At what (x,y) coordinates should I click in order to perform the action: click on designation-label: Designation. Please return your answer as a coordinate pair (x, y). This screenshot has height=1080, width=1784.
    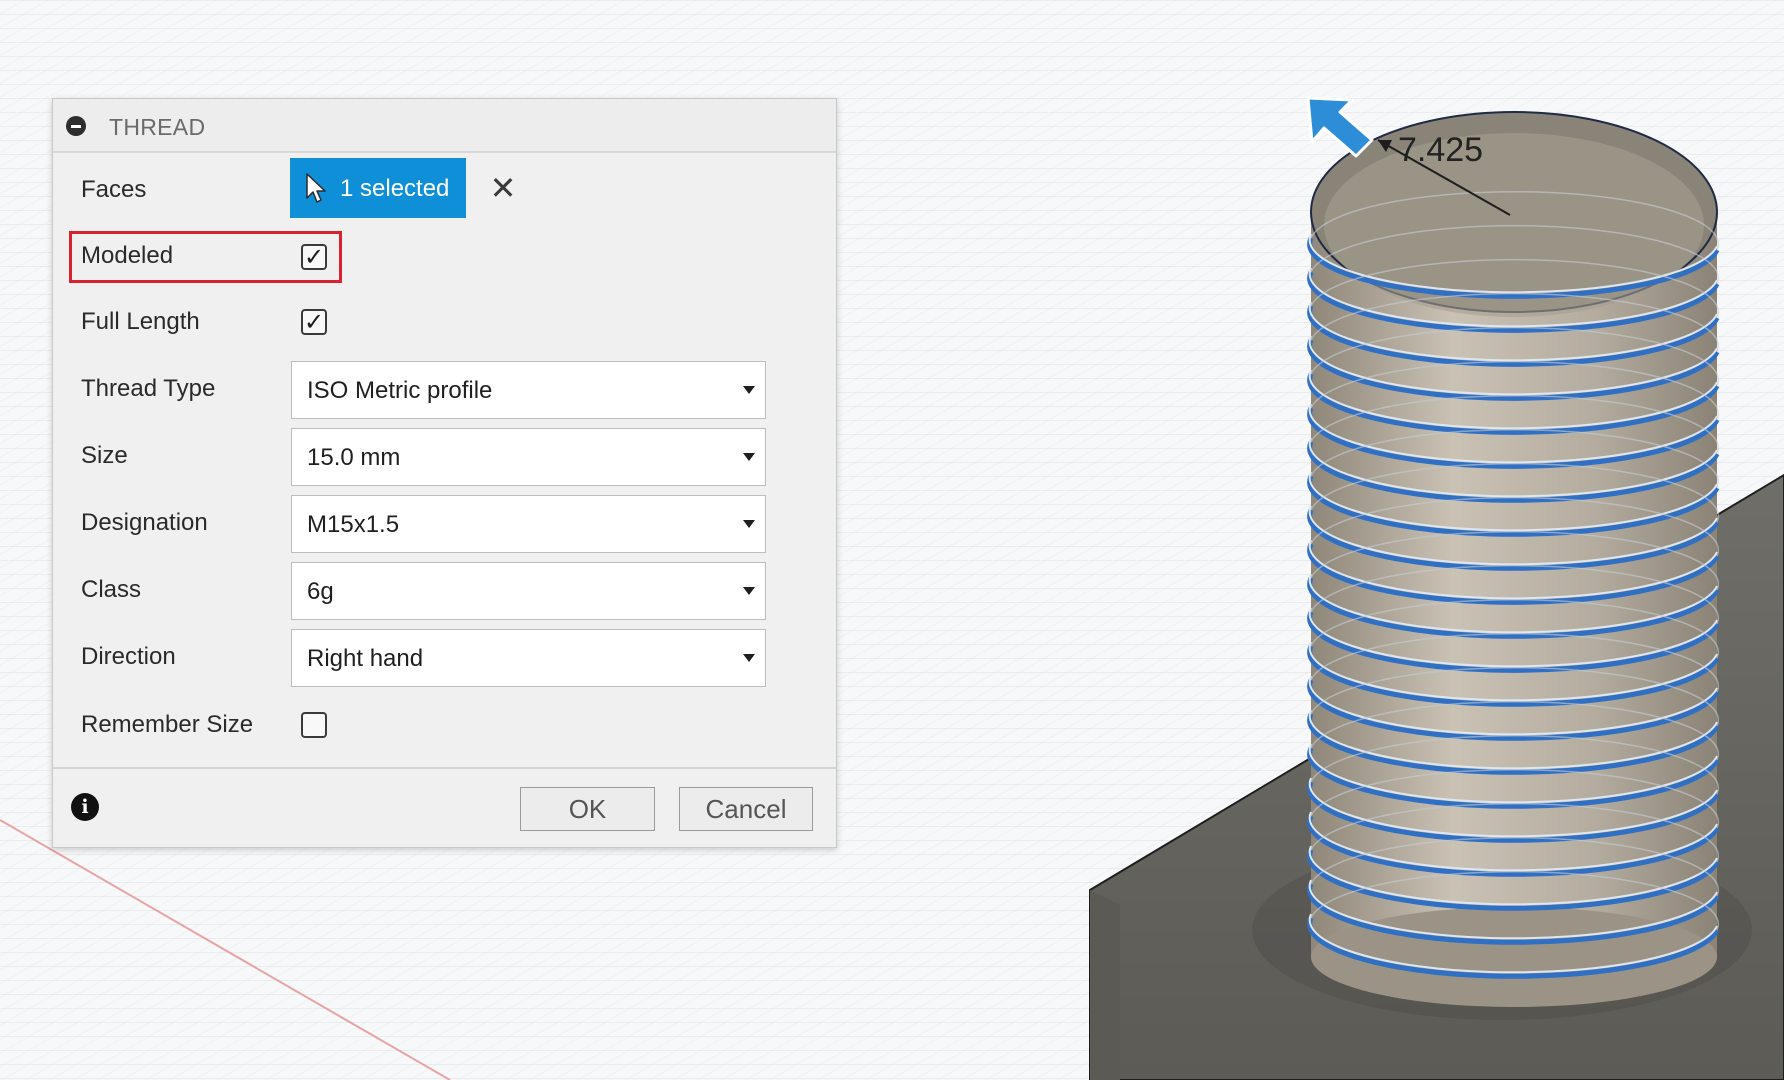
    Looking at the image, I should click on (144, 522).